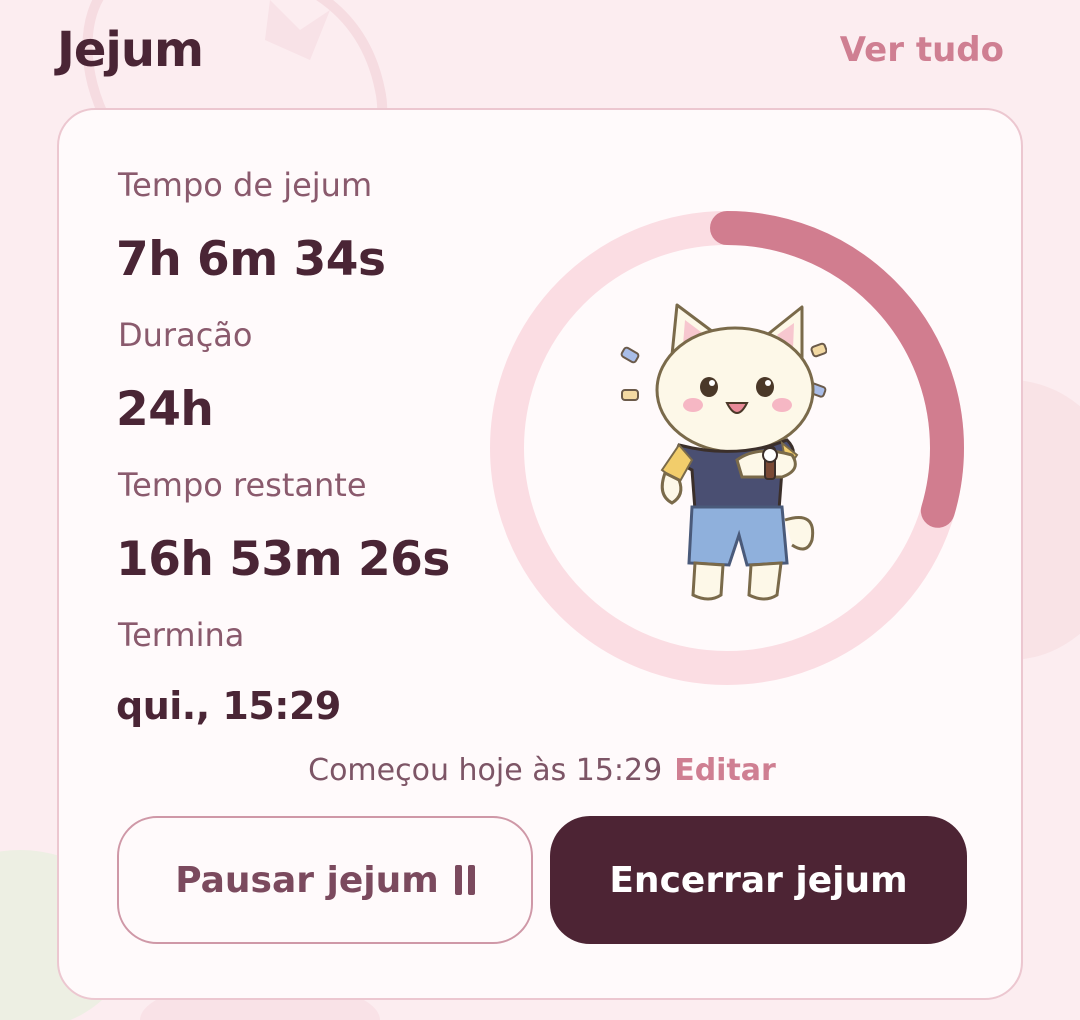 This screenshot has width=1080, height=1020. What do you see at coordinates (485, 770) in the screenshot?
I see `started-text: Começou hoje às 15:29` at bounding box center [485, 770].